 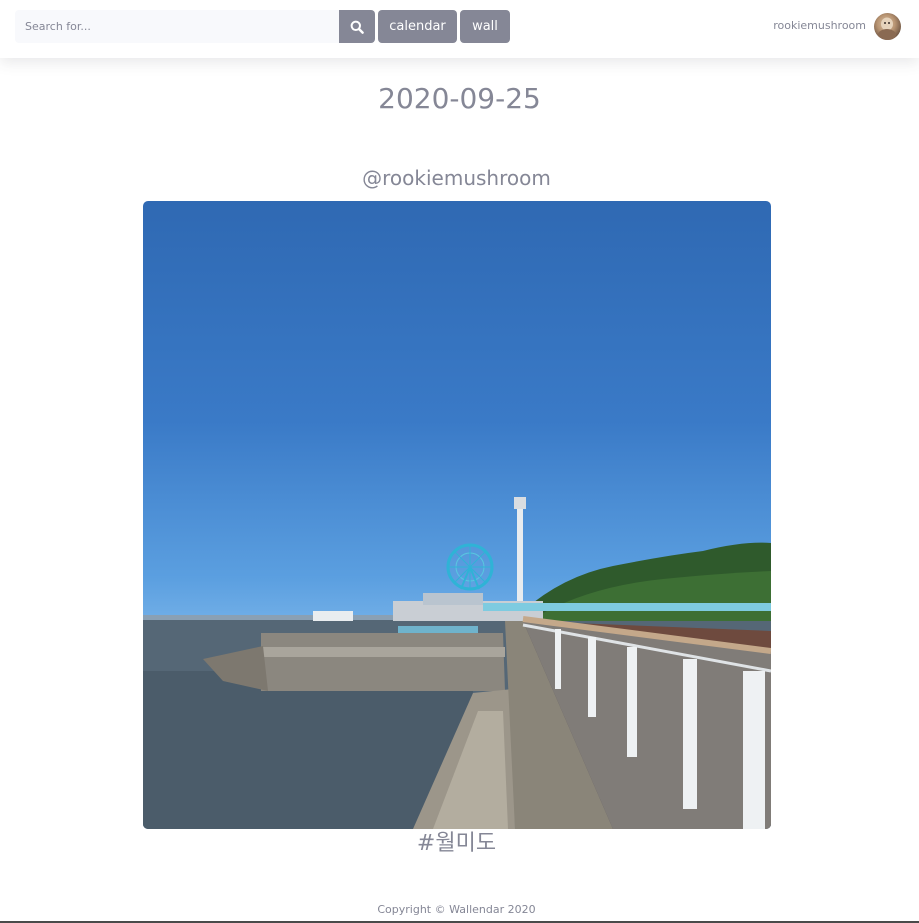 I want to click on user-name: rookiemushroom, so click(x=819, y=25).